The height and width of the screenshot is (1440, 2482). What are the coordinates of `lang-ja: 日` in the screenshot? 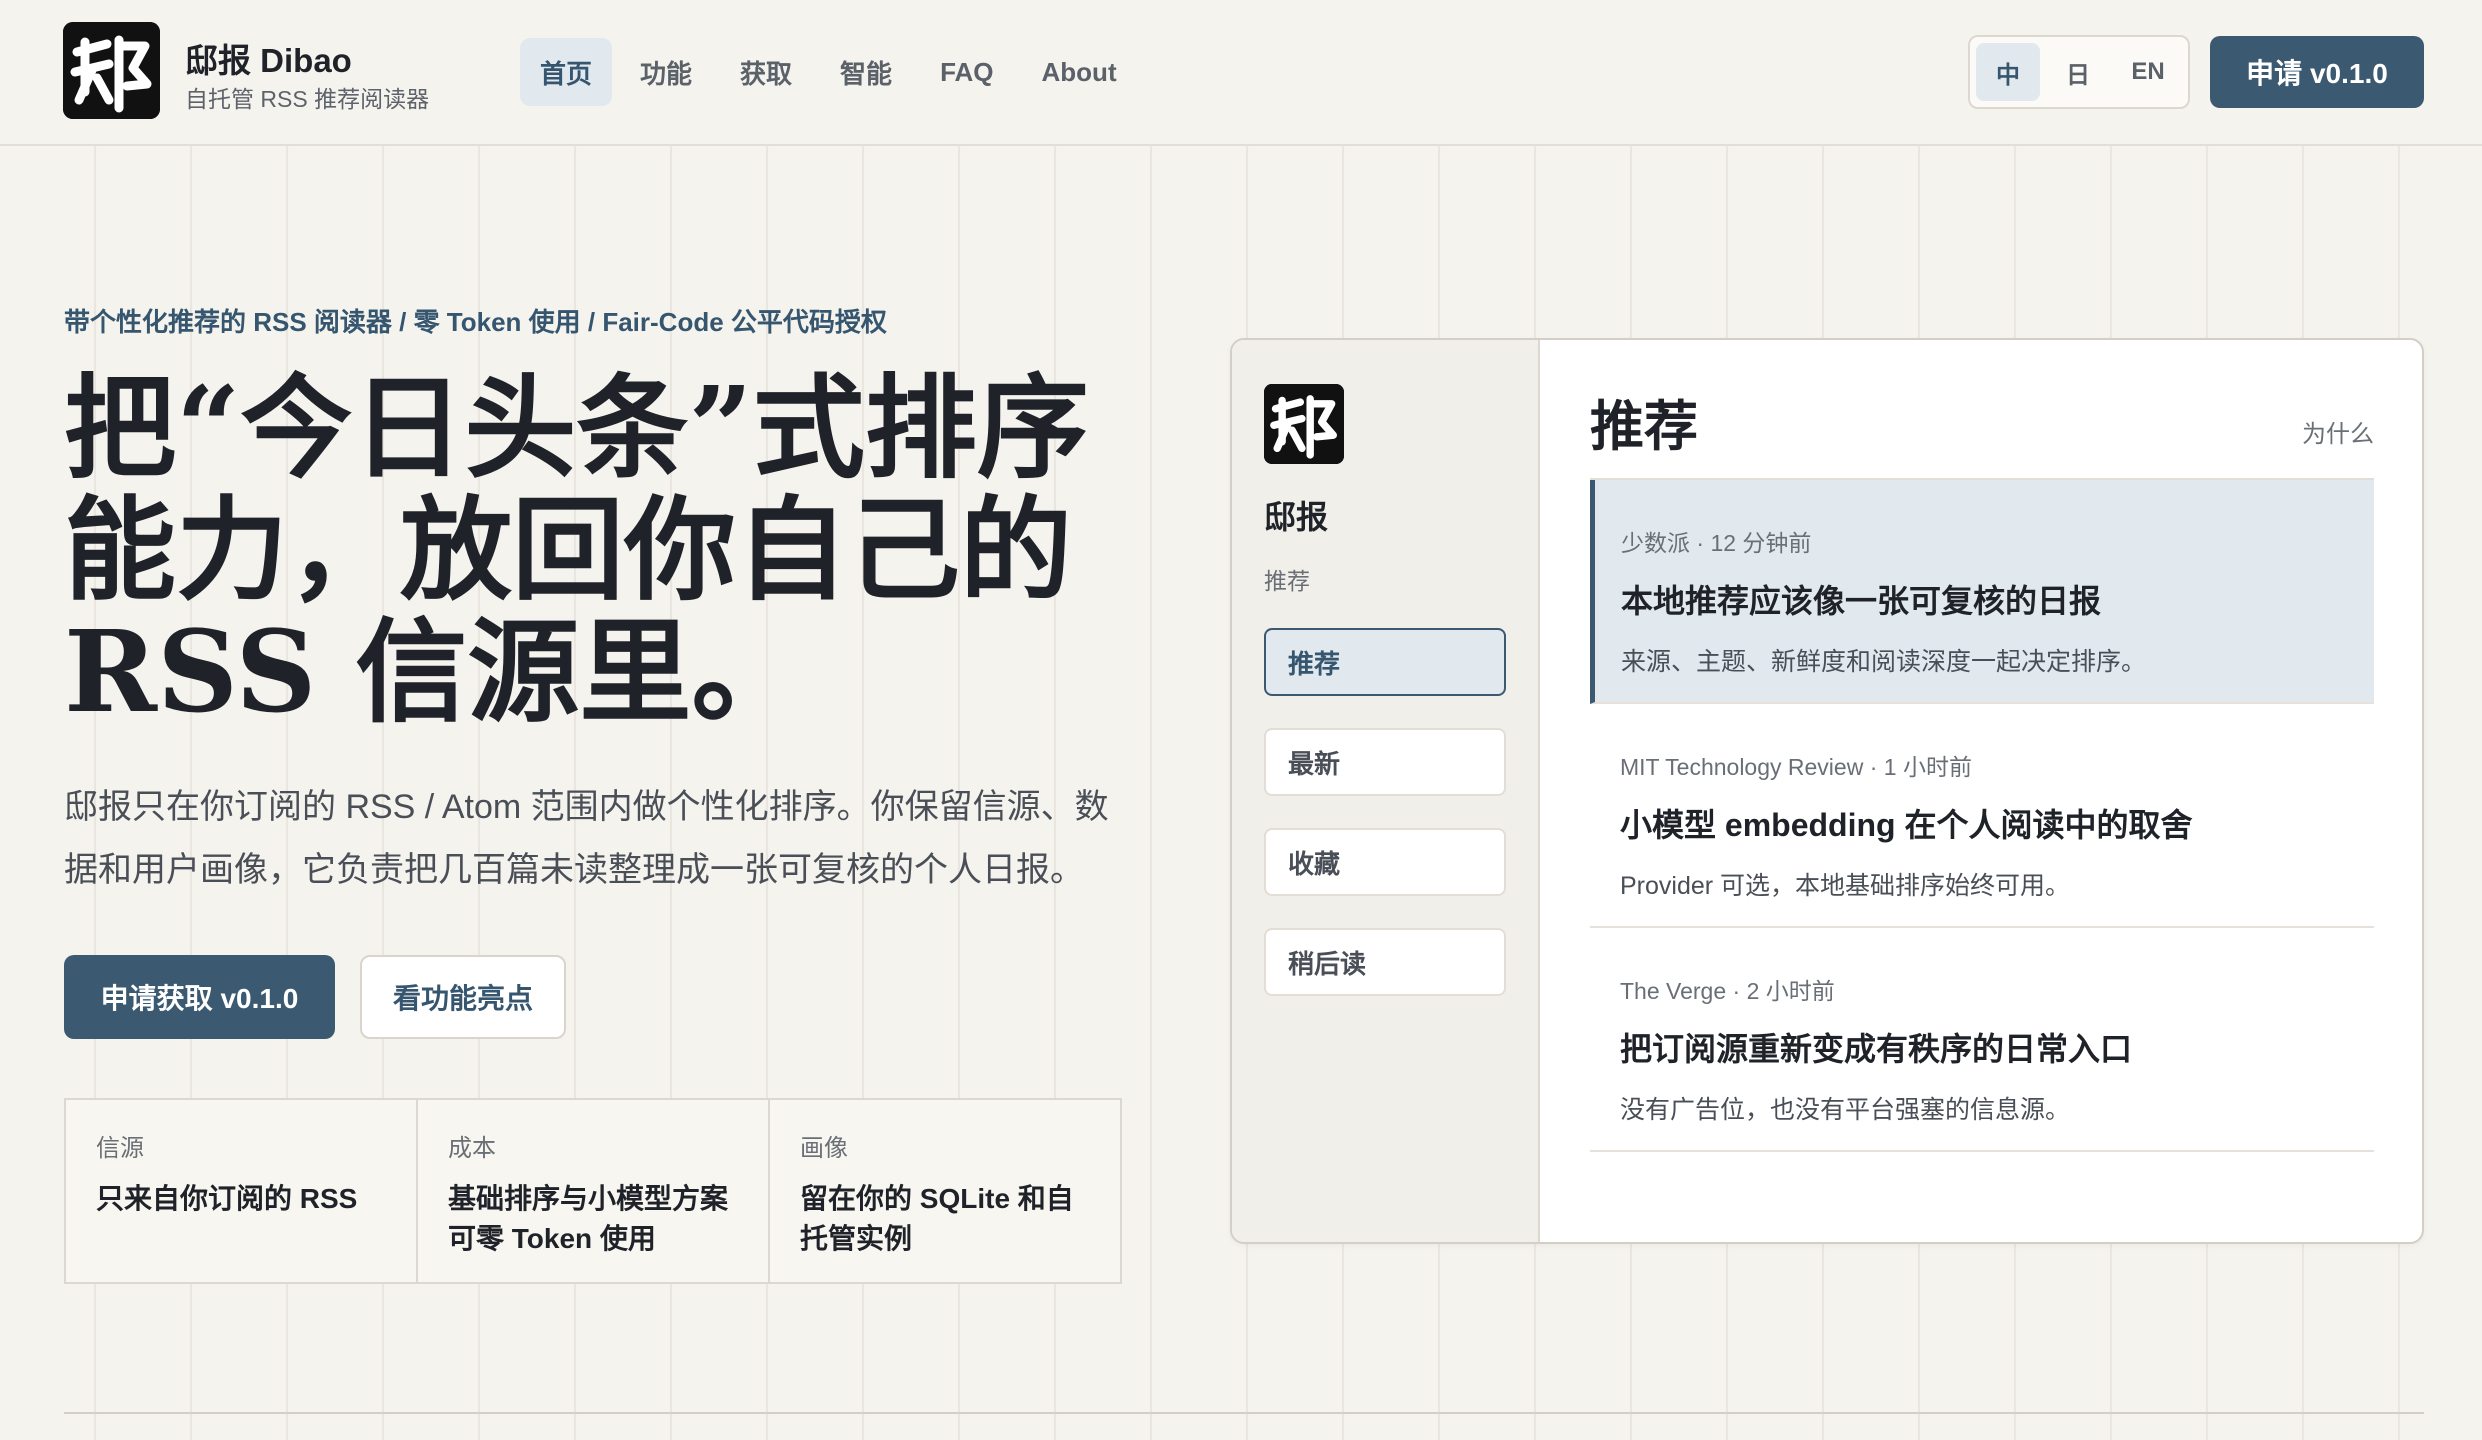 It's located at (2078, 72).